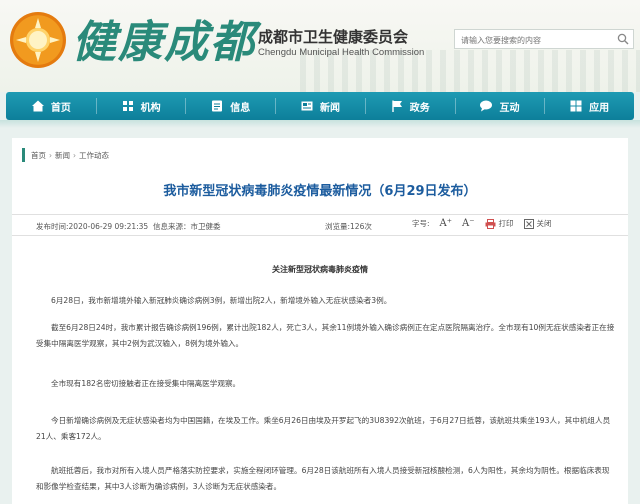 The width and height of the screenshot is (640, 504). Describe the element at coordinates (544, 223) in the screenshot. I see `close-label: 关闭` at that location.